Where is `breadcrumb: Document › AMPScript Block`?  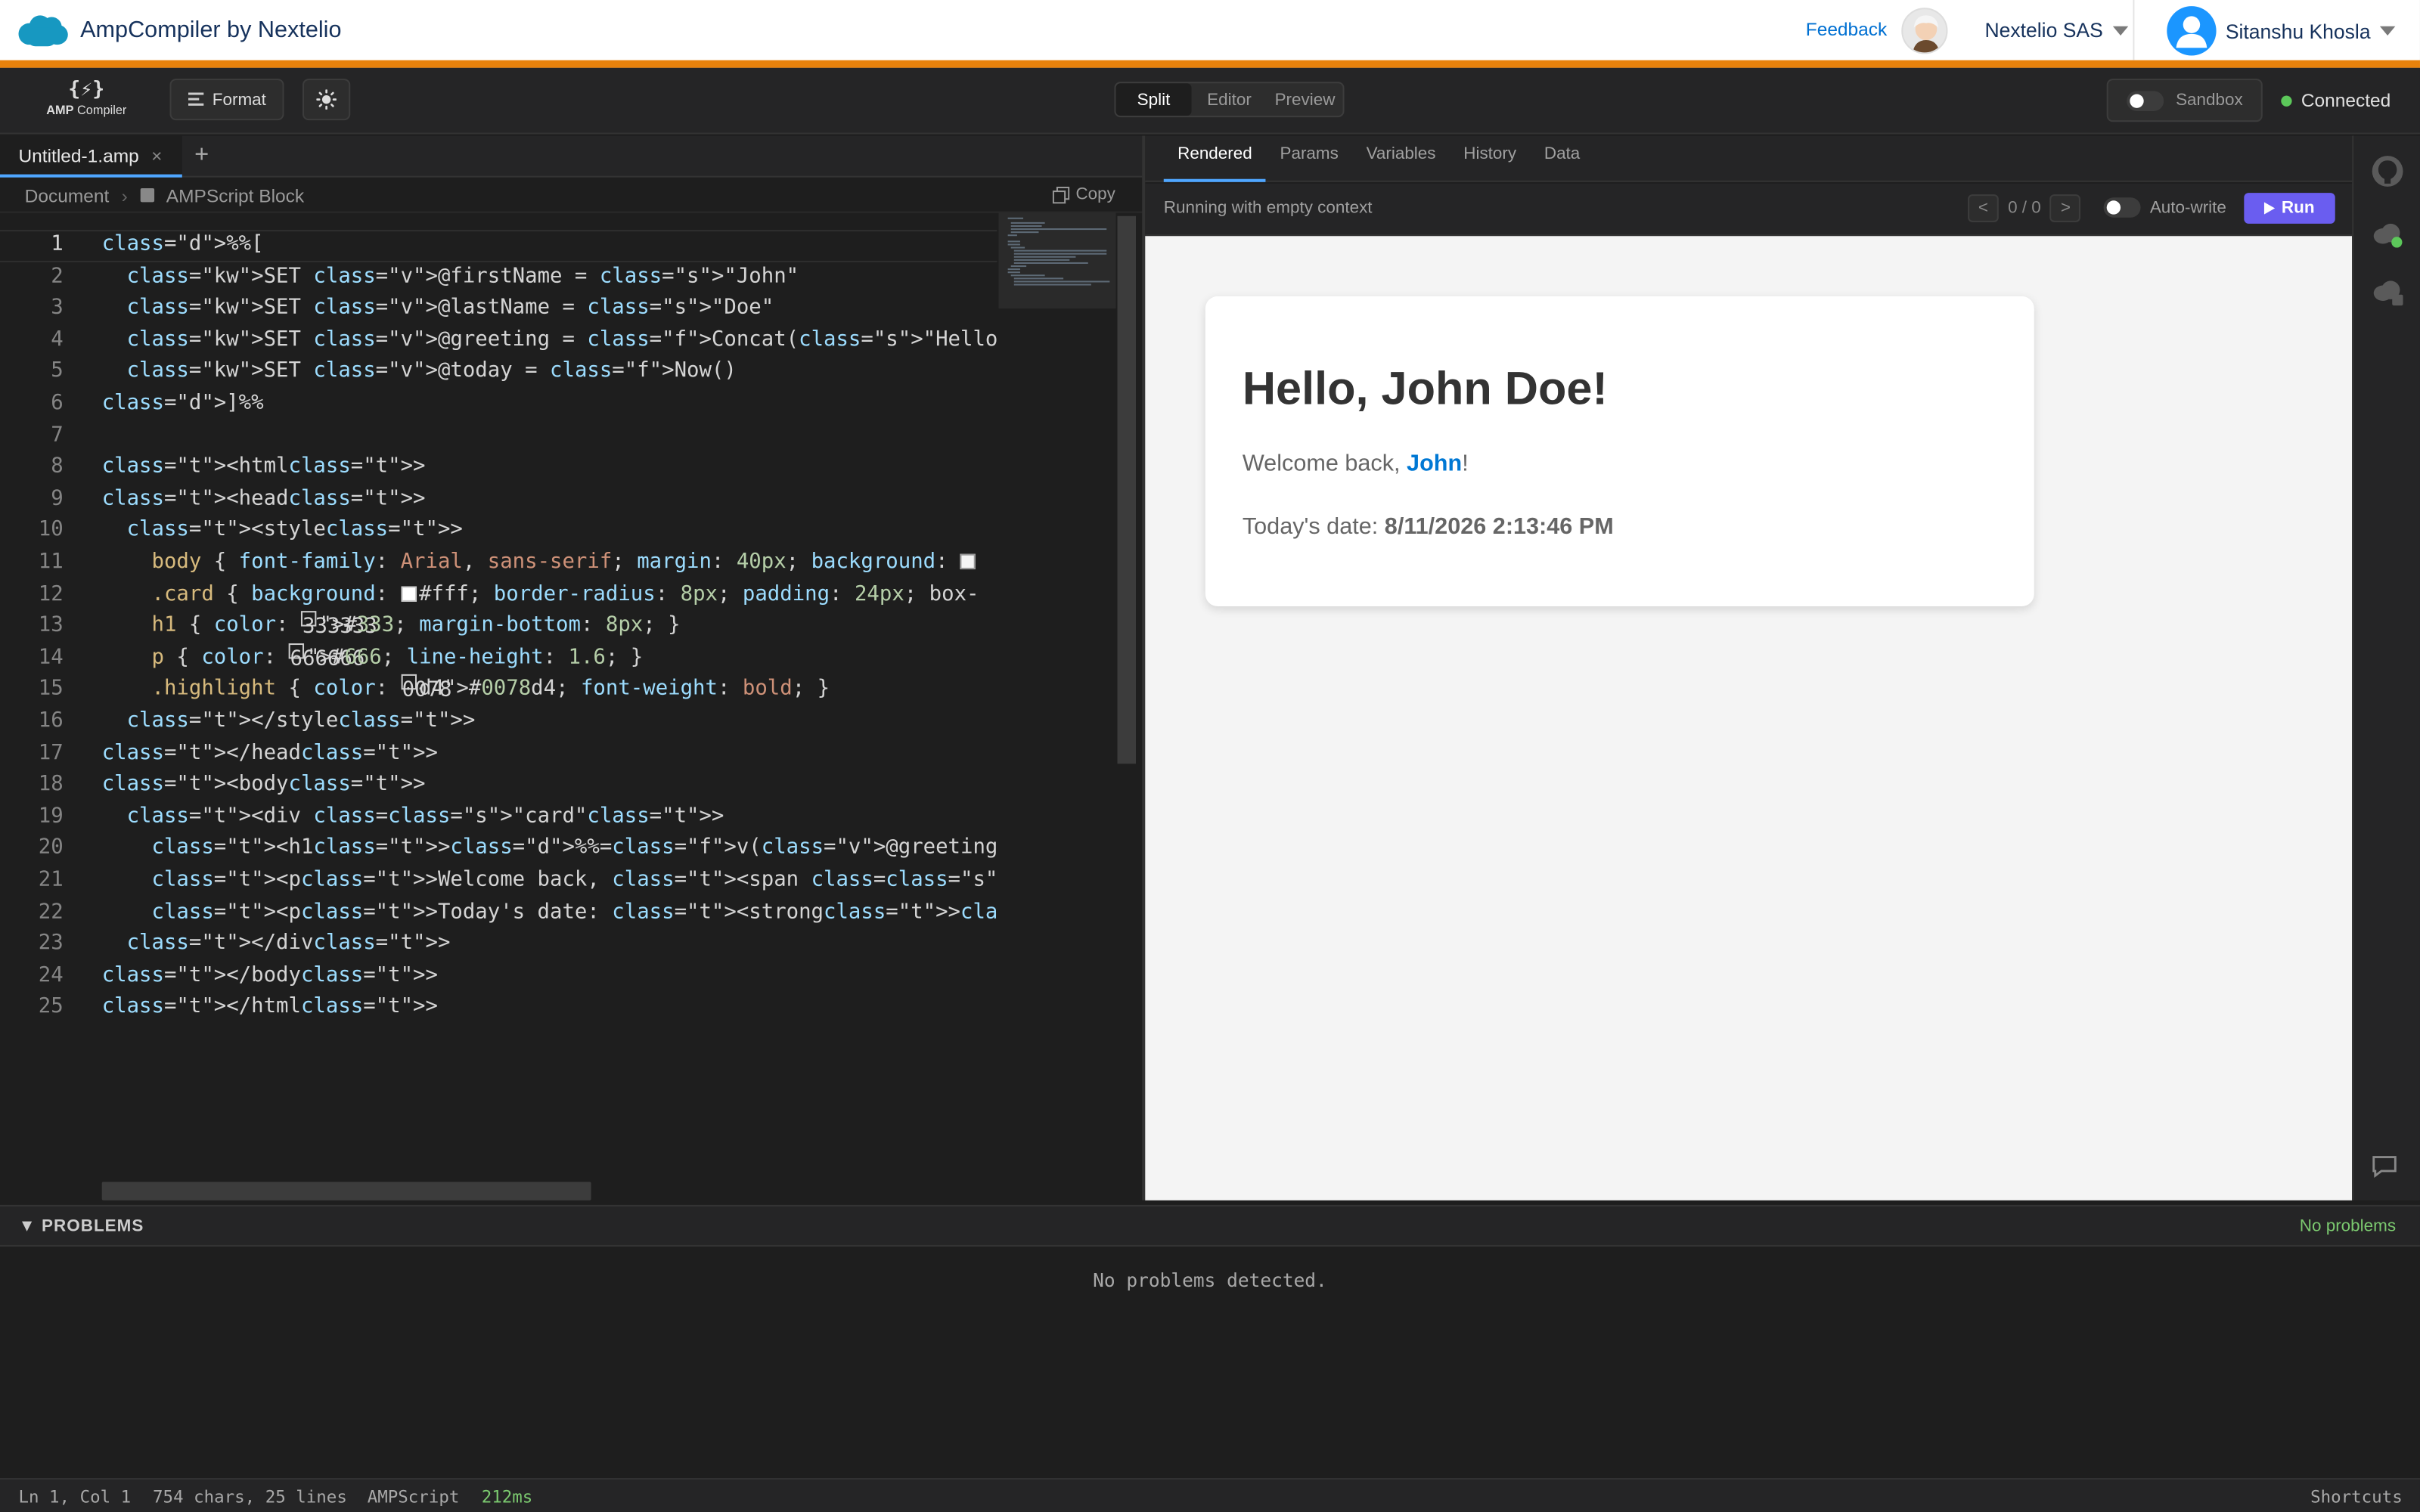 breadcrumb: Document › AMPScript Block is located at coordinates (571, 195).